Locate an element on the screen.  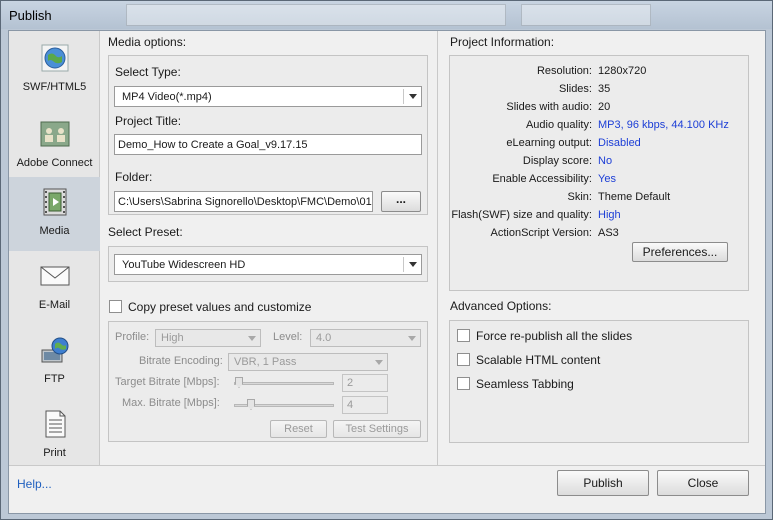
title-bar: Publish is located at coordinates (386, 15).